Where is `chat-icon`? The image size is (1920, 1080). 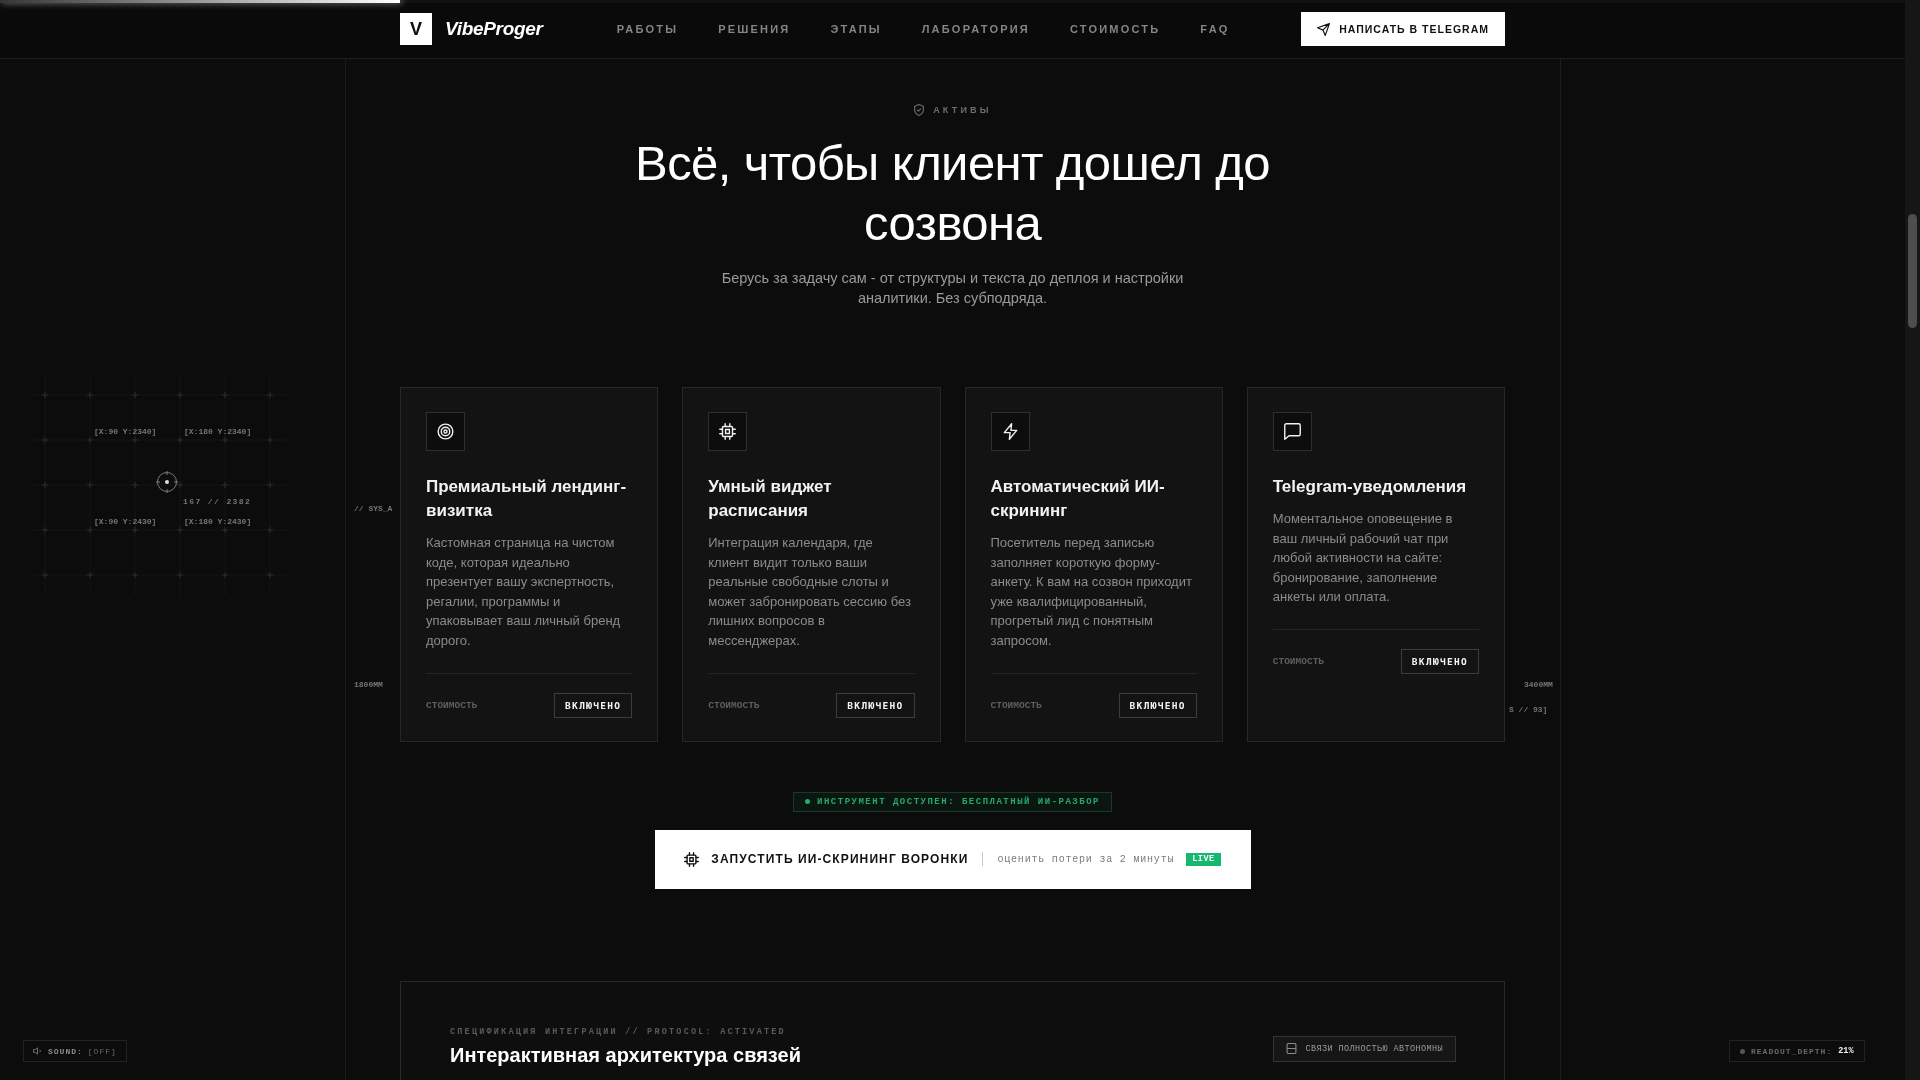
chat-icon is located at coordinates (1292, 431).